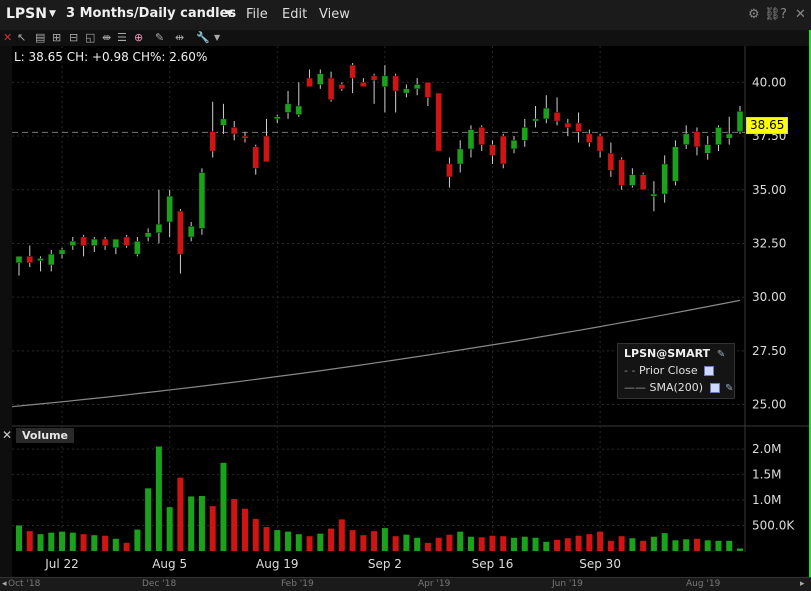 Image resolution: width=811 pixels, height=591 pixels. I want to click on scroll-right-icon: ▸, so click(802, 584).